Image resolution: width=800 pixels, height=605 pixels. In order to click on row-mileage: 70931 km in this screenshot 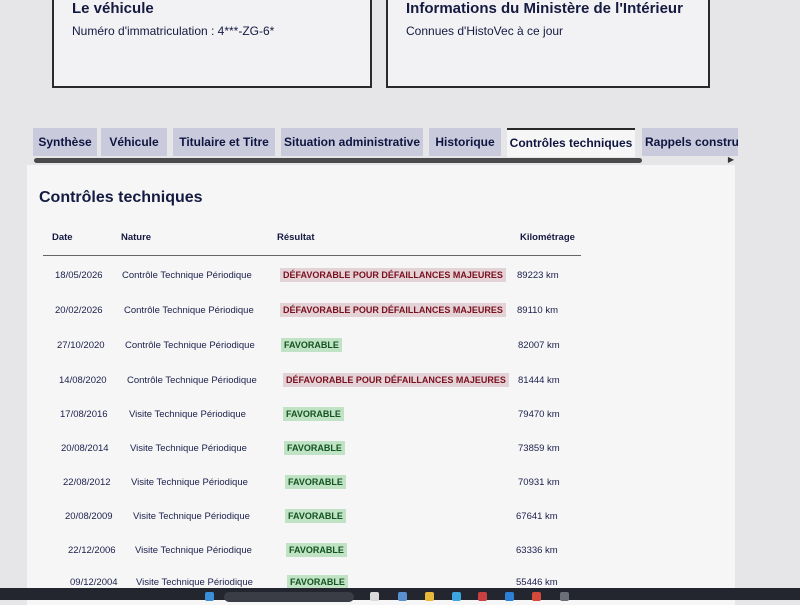, I will do `click(539, 482)`.